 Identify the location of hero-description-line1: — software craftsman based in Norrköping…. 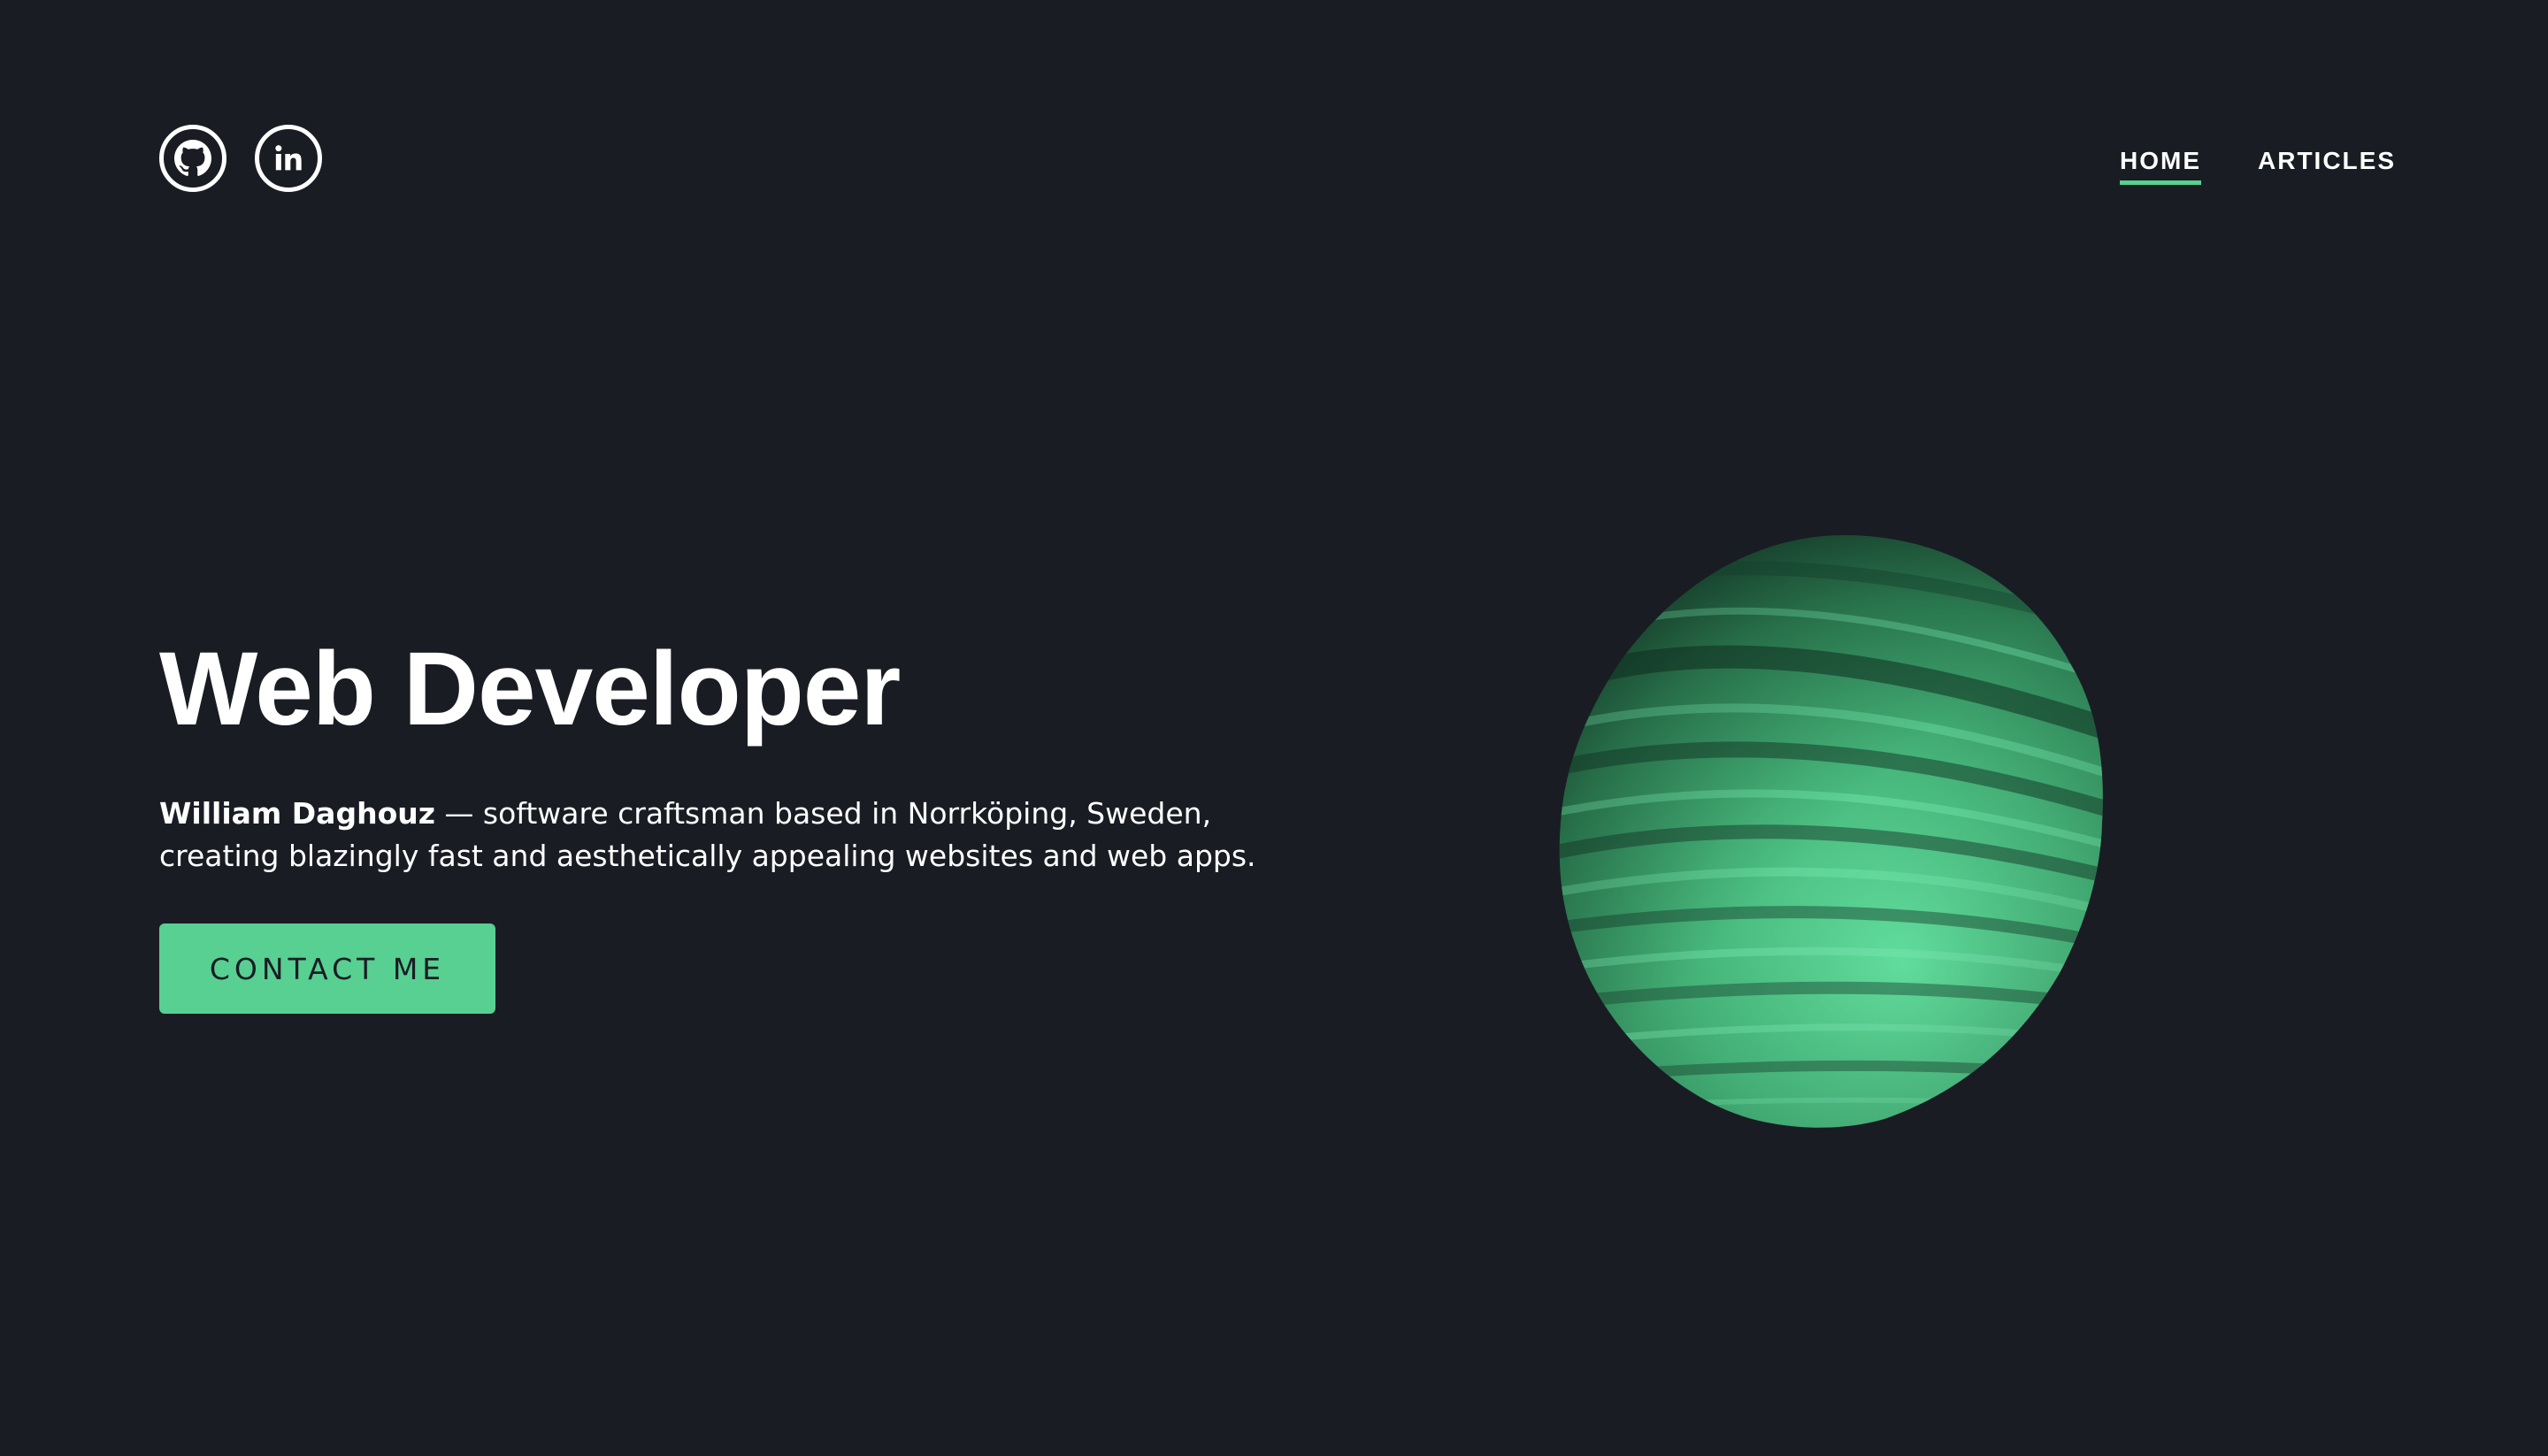
(823, 813).